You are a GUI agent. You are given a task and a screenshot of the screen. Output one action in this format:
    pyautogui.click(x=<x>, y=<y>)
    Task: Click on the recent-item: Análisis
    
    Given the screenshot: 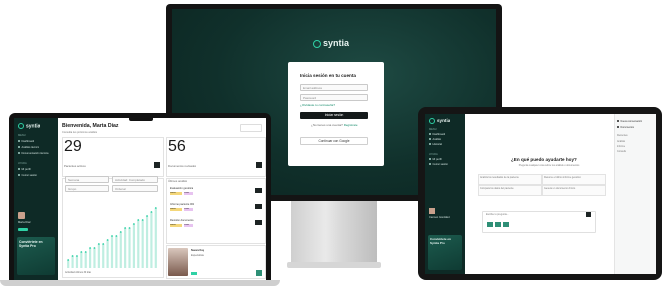 What is the action you would take?
    pyautogui.click(x=621, y=141)
    